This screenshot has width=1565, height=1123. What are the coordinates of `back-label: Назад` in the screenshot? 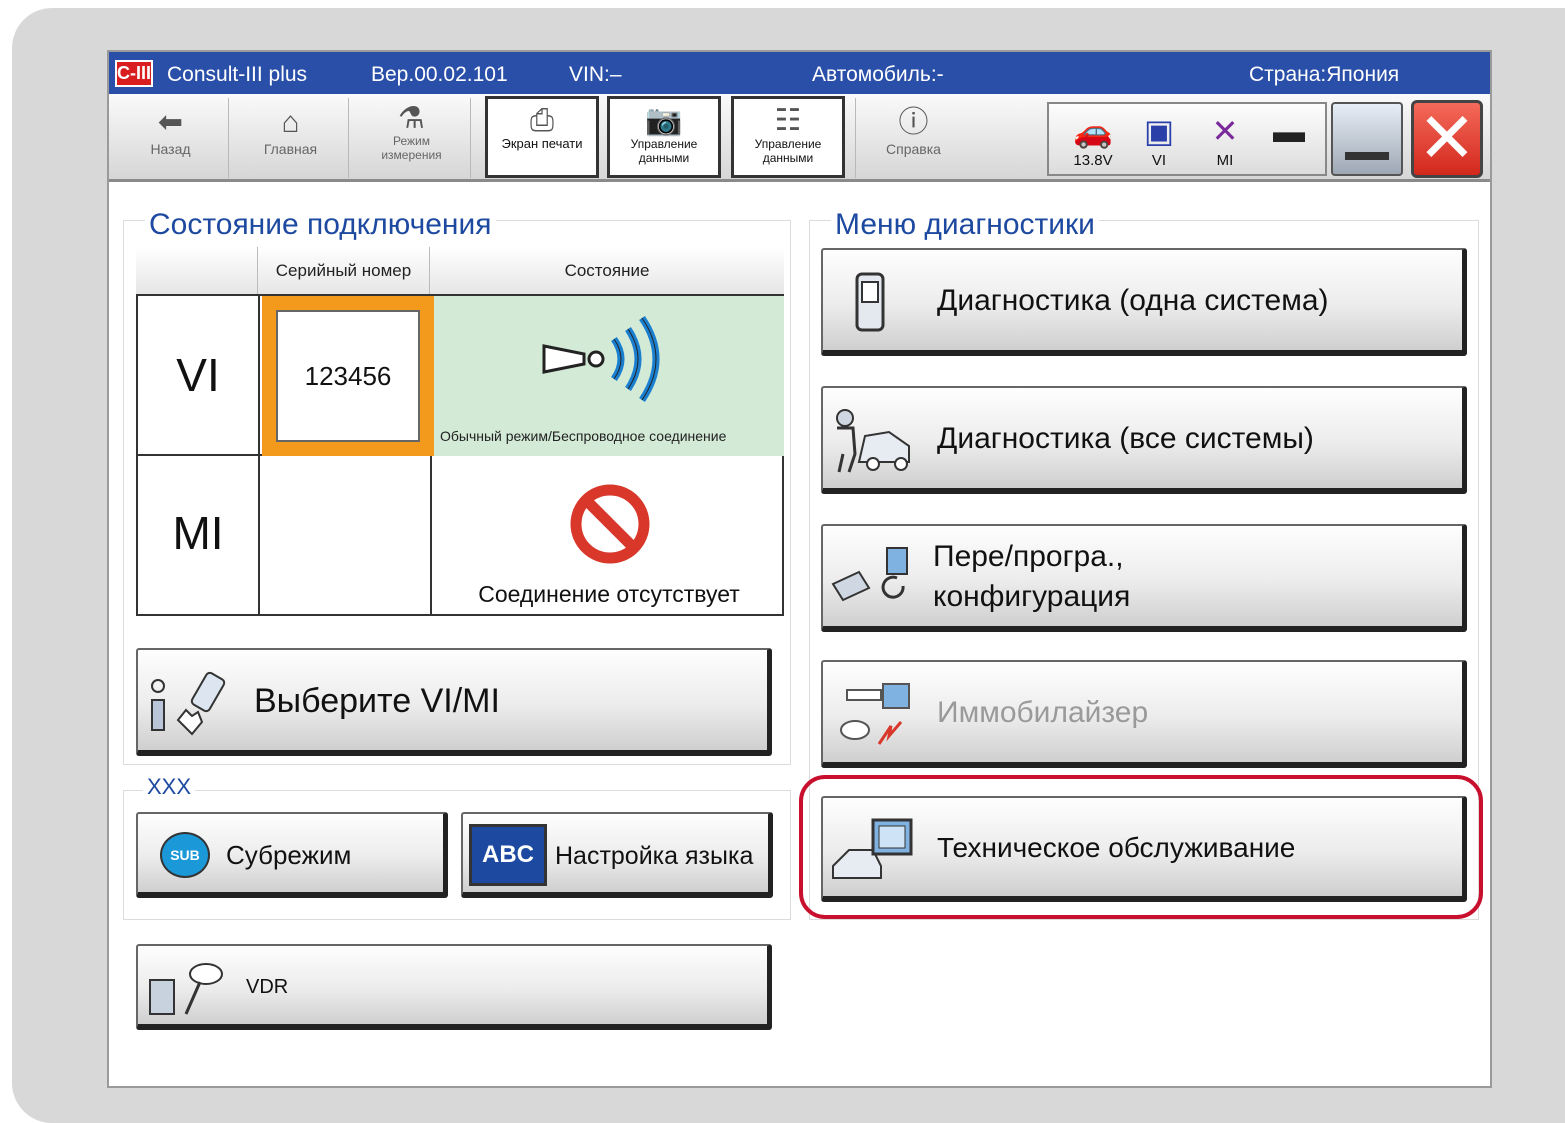 It's located at (170, 149).